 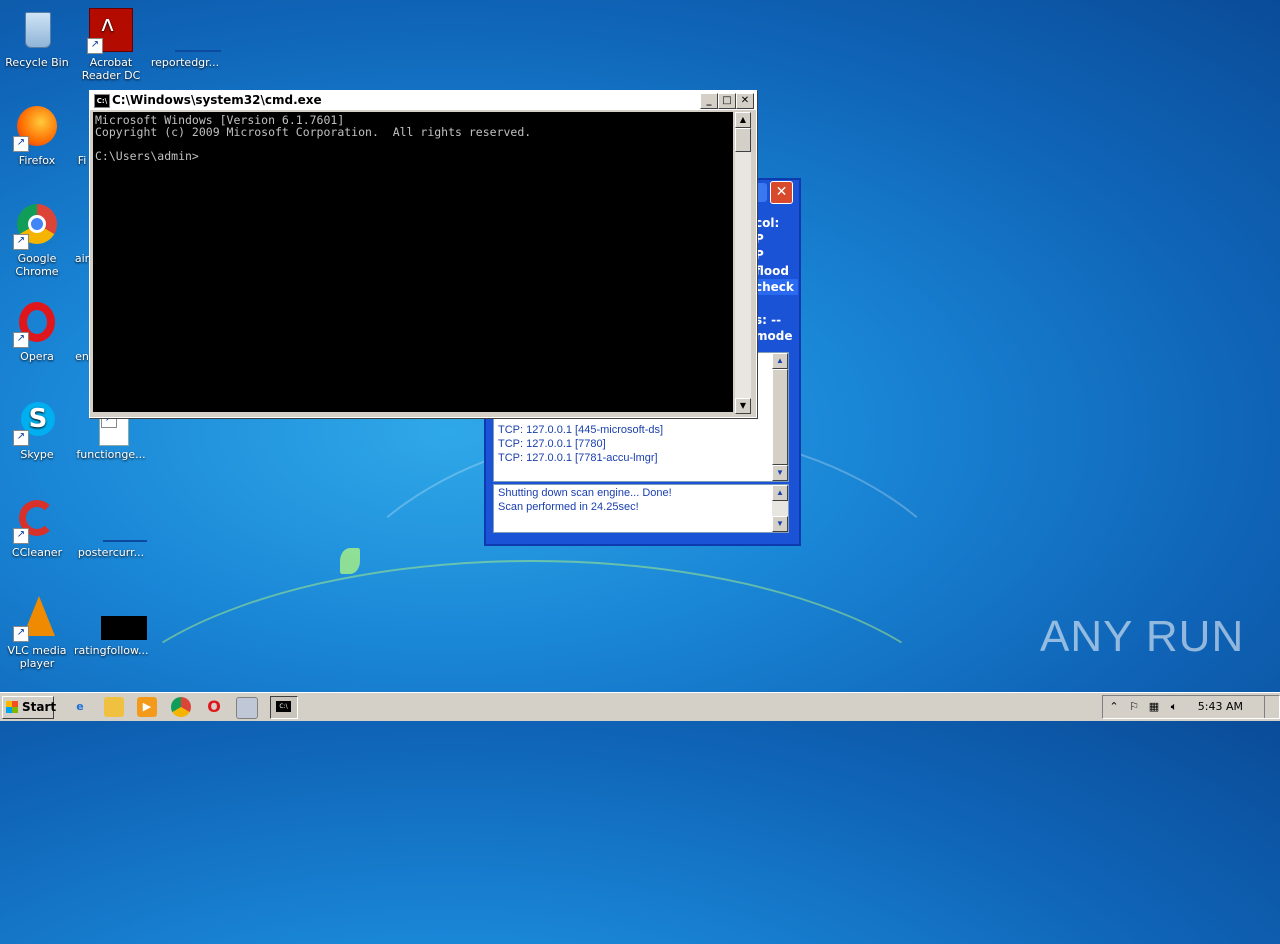 I want to click on show-desktop-button, so click(x=1271, y=707).